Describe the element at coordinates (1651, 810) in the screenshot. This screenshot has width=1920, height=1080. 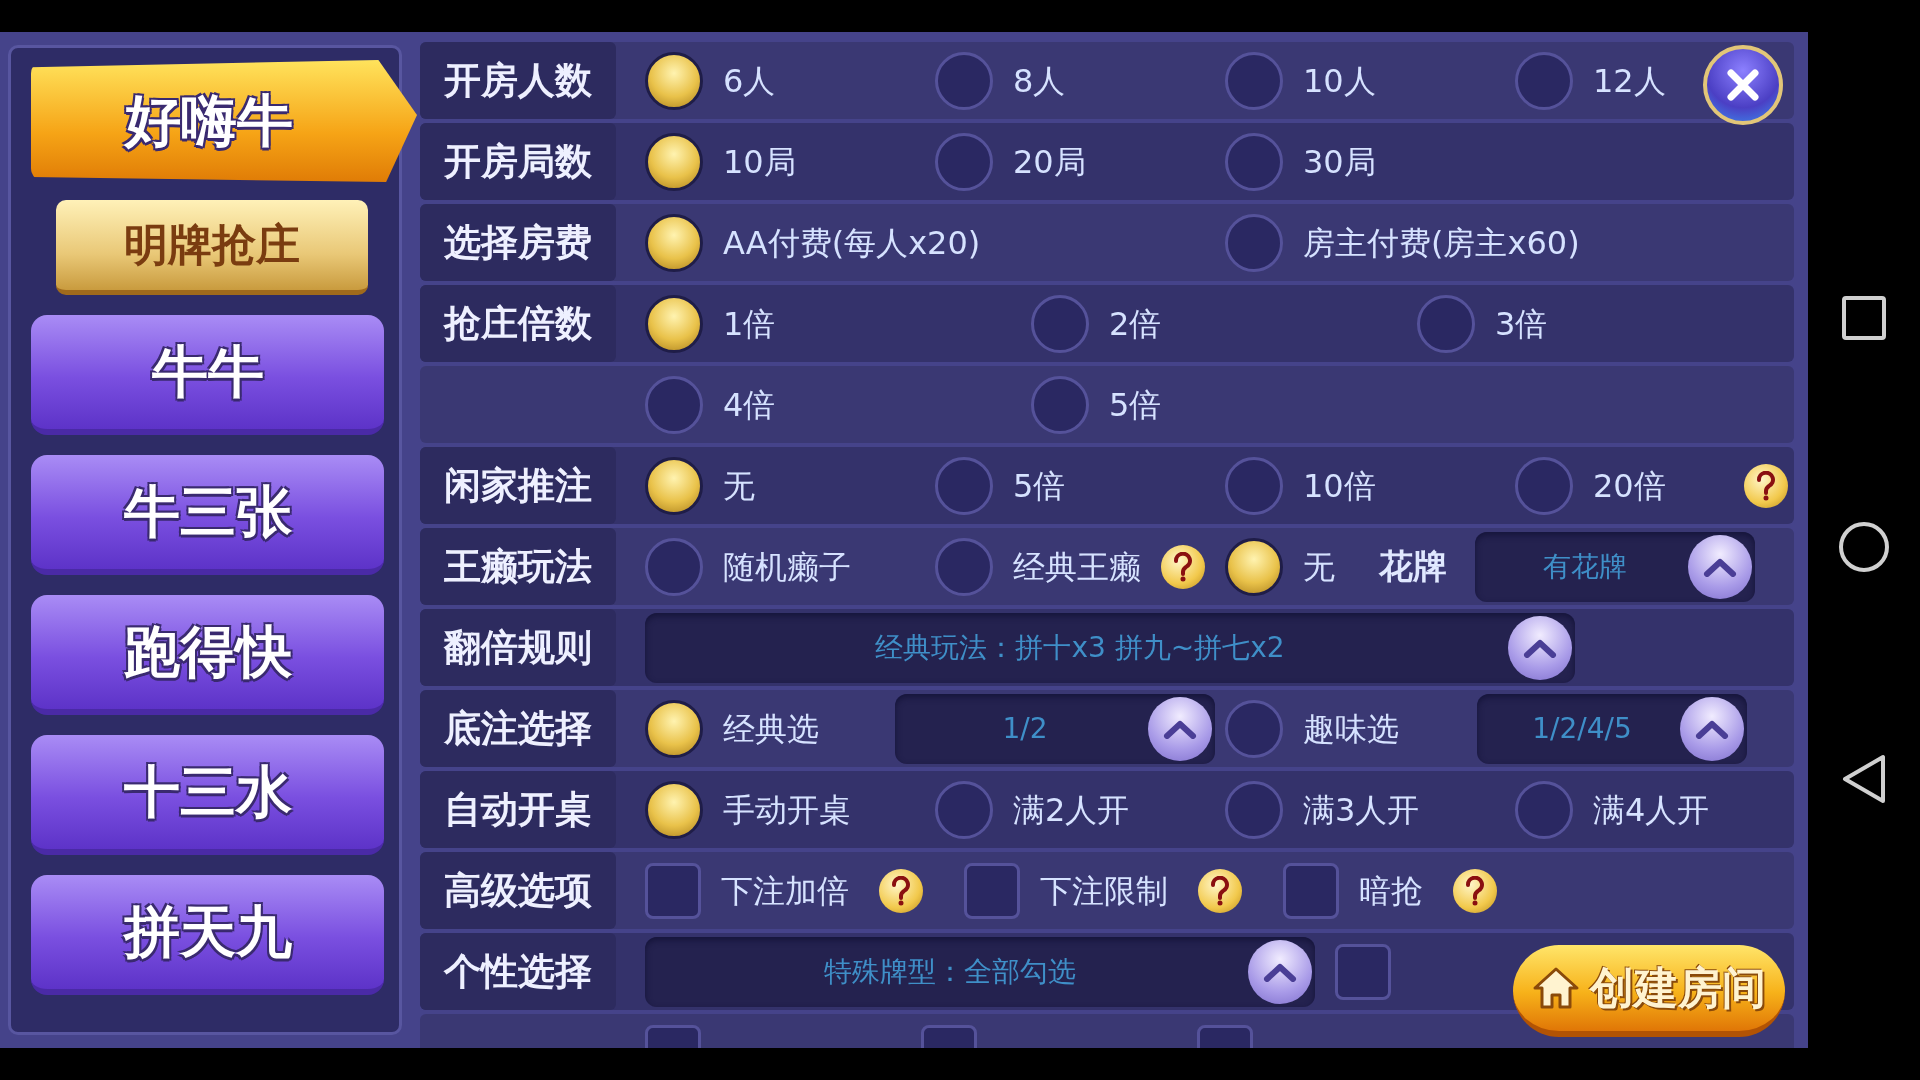
I see `option-label: 满4人开` at that location.